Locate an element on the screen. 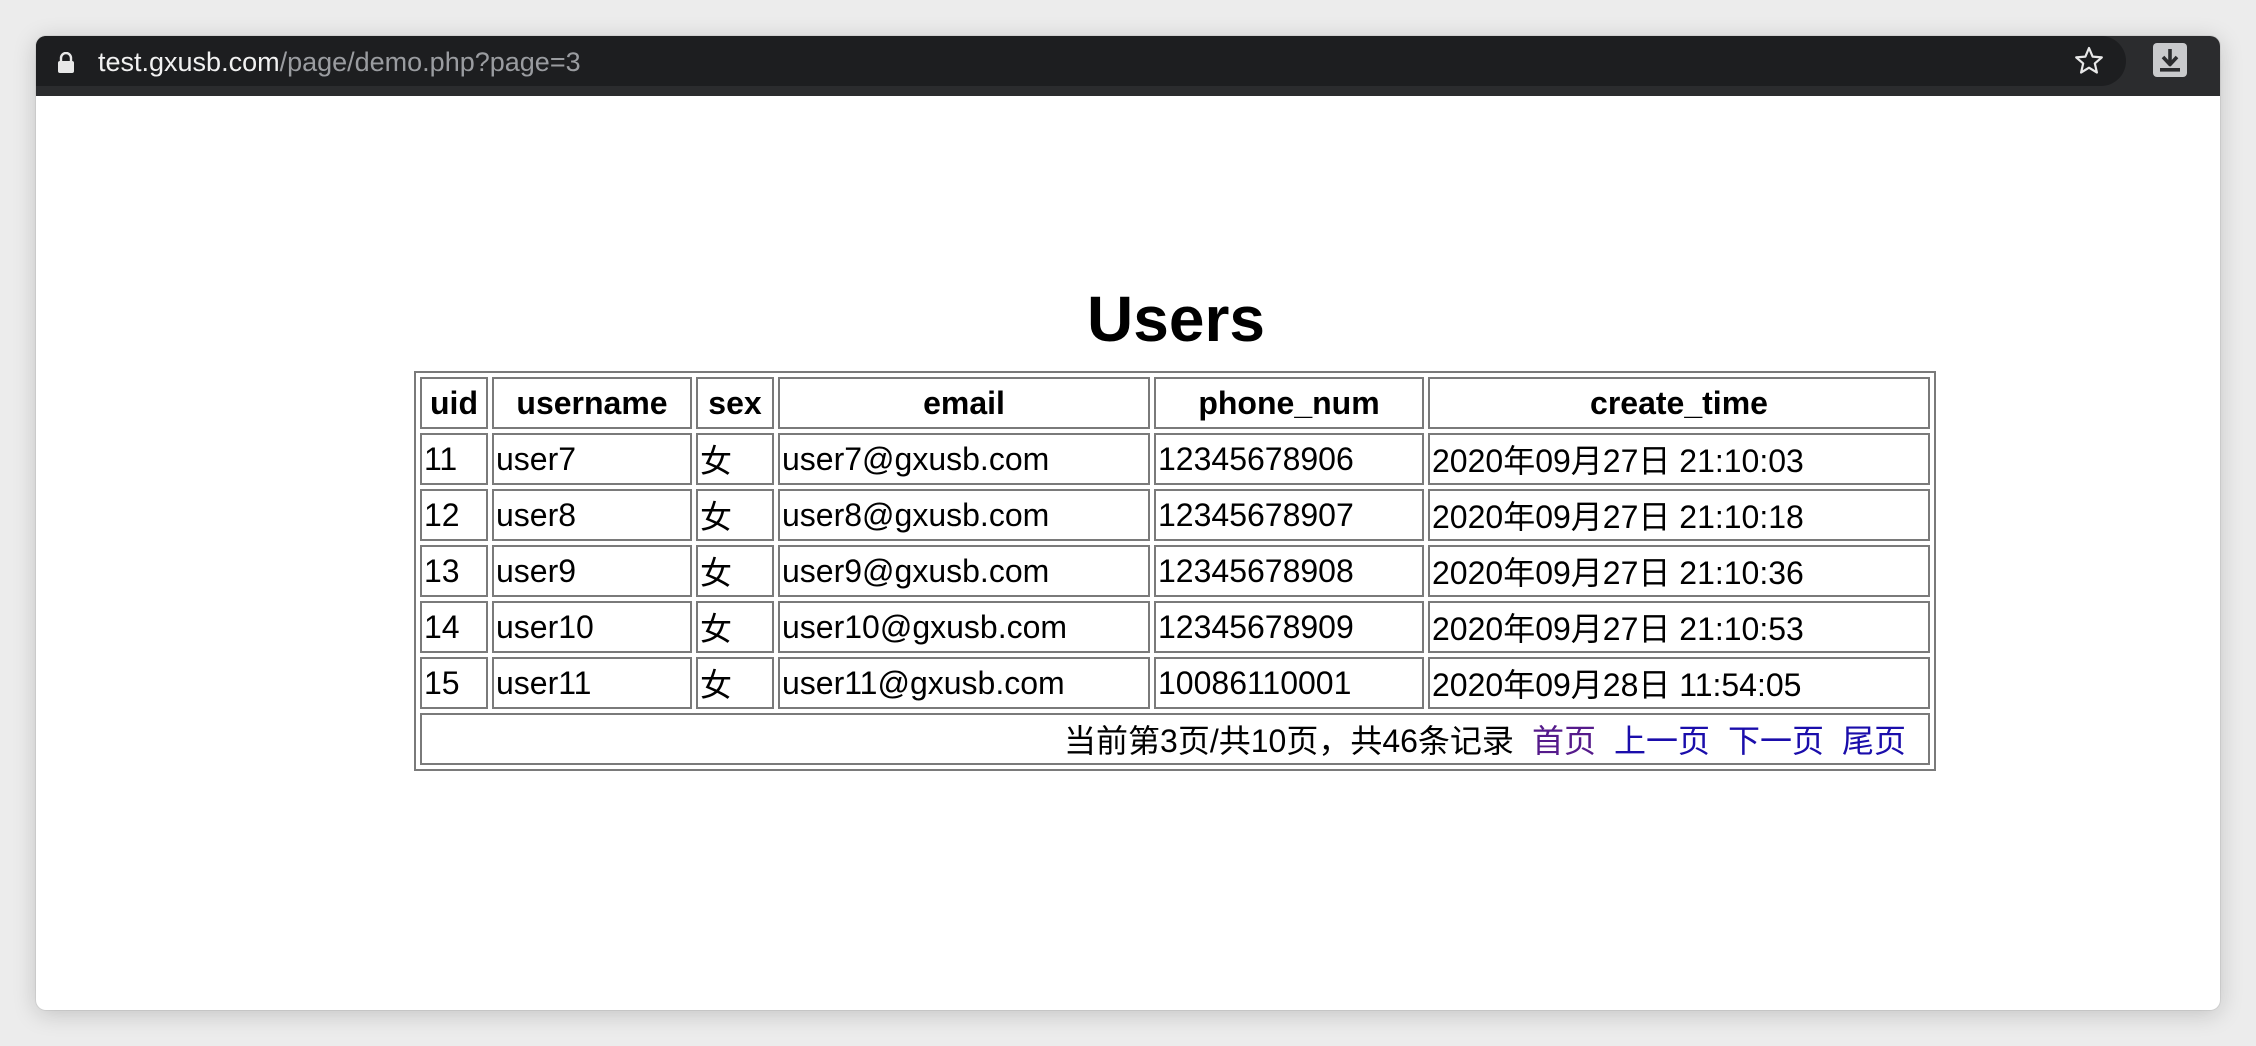 The image size is (2256, 1046). pager-first-link: 首页 is located at coordinates (1564, 741).